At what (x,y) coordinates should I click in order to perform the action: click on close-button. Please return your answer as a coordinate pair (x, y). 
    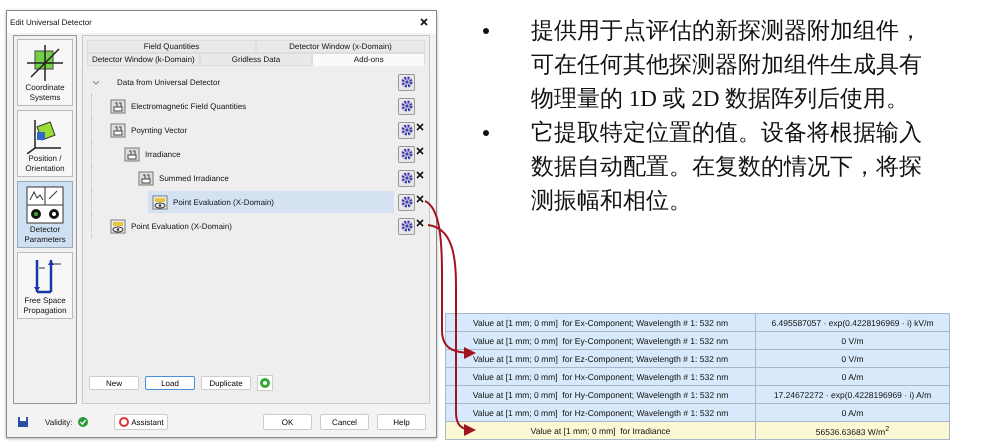
    Looking at the image, I should click on (424, 22).